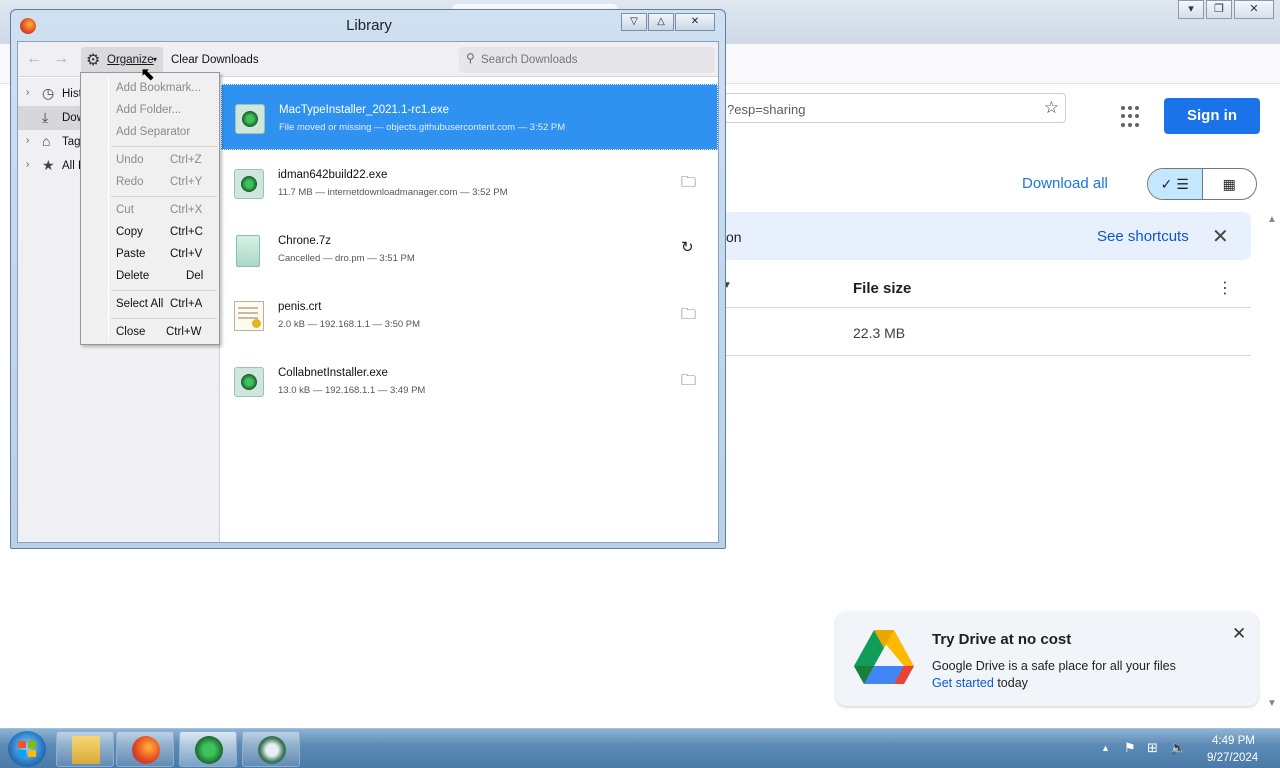 This screenshot has height=768, width=1280. What do you see at coordinates (1132, 117) in the screenshot?
I see `google-apps-icon` at bounding box center [1132, 117].